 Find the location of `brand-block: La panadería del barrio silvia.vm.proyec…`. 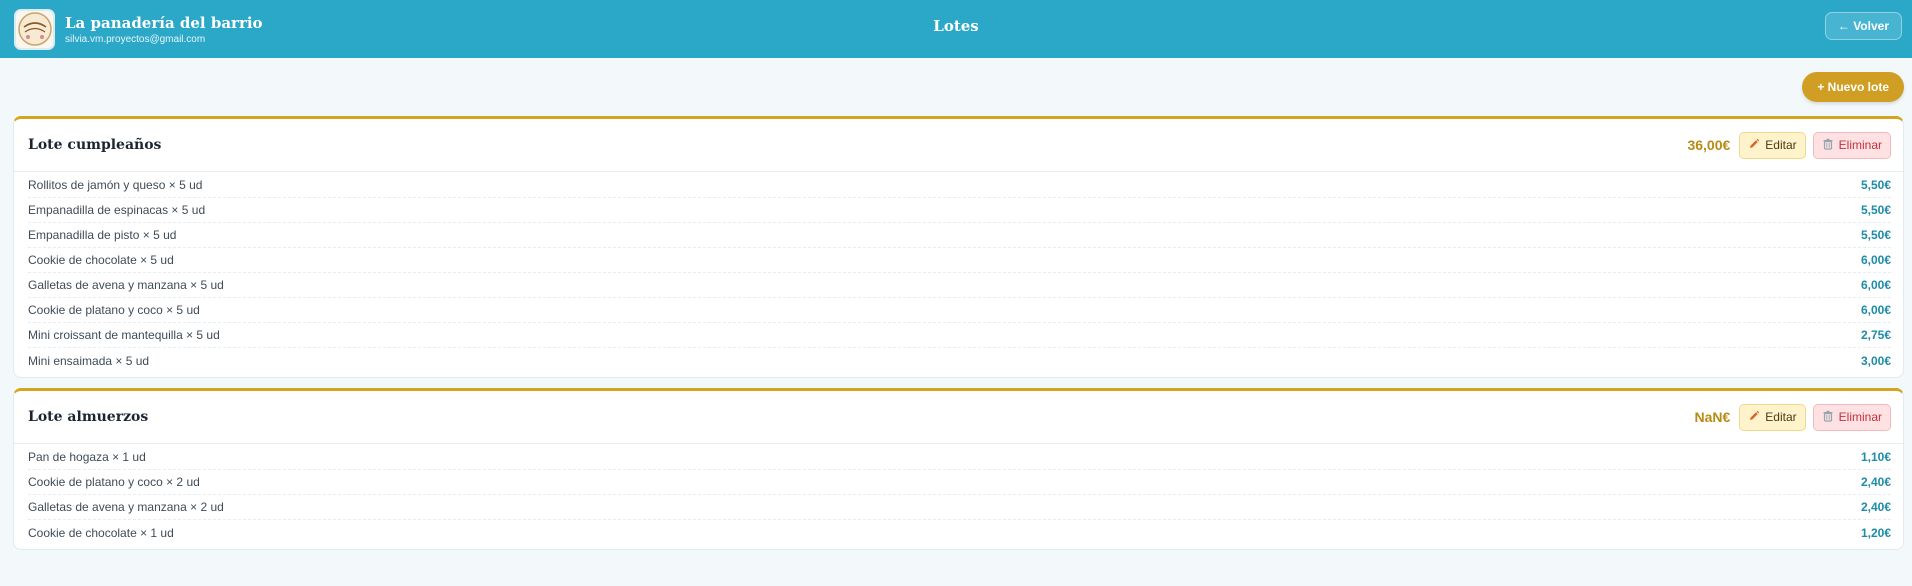

brand-block: La panadería del barrio silvia.vm.proyec… is located at coordinates (164, 29).